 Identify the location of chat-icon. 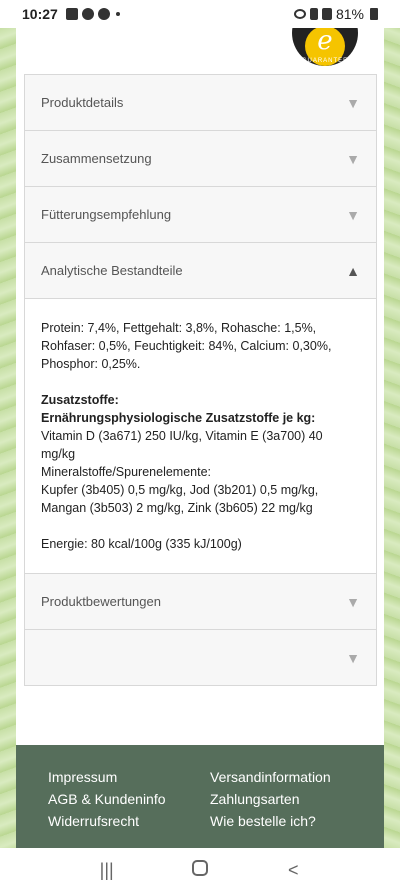
(87, 14).